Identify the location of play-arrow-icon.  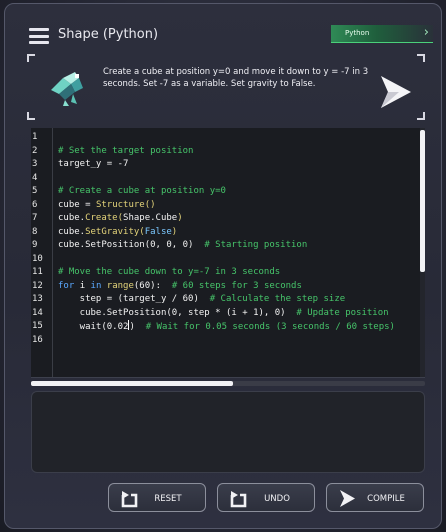
(396, 92).